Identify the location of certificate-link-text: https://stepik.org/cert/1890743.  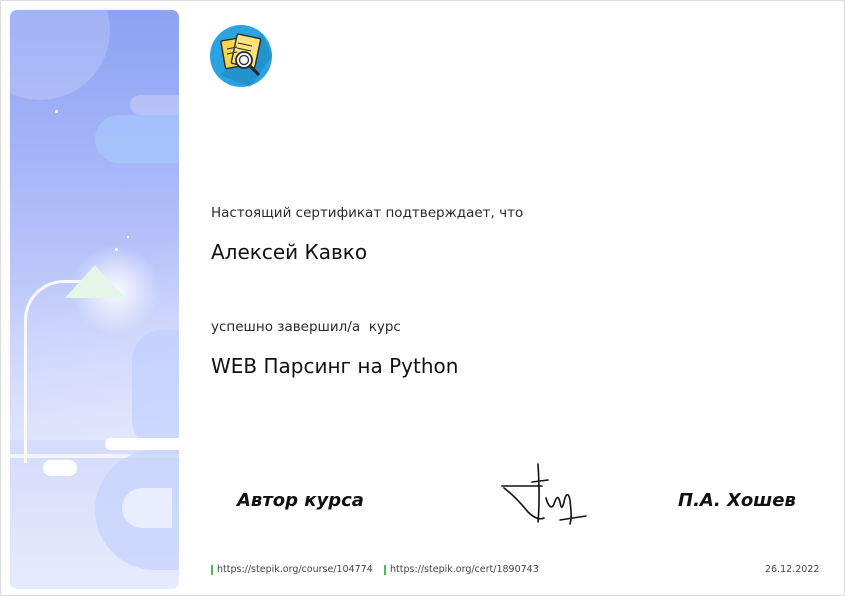
(464, 569).